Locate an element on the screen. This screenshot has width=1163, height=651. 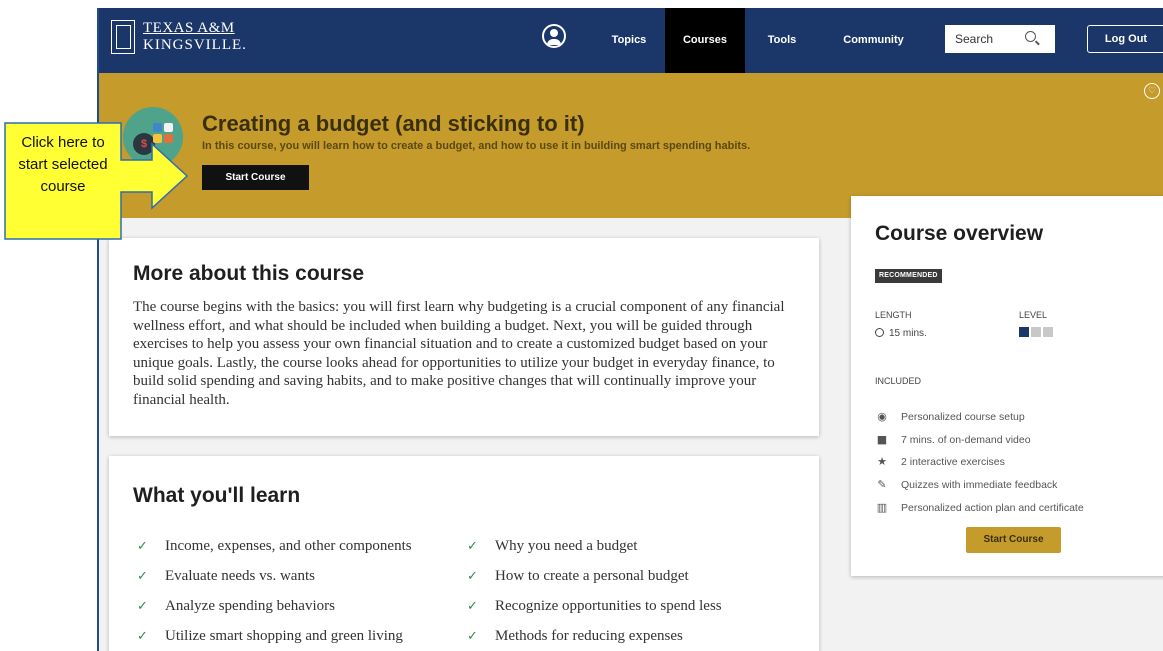
bar-chart-icon: ▥ is located at coordinates (882, 507).